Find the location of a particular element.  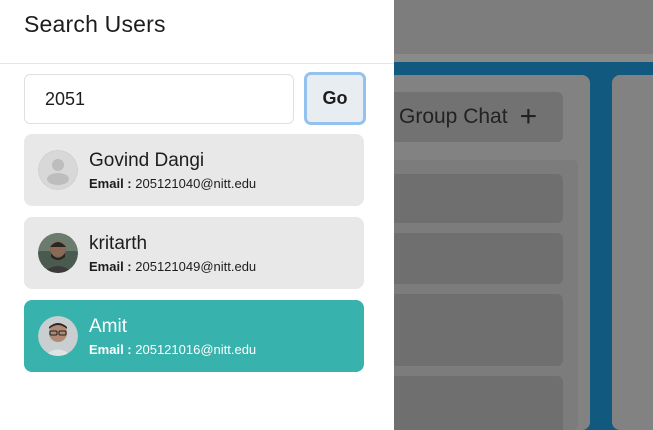

search-row: Go is located at coordinates (195, 98).